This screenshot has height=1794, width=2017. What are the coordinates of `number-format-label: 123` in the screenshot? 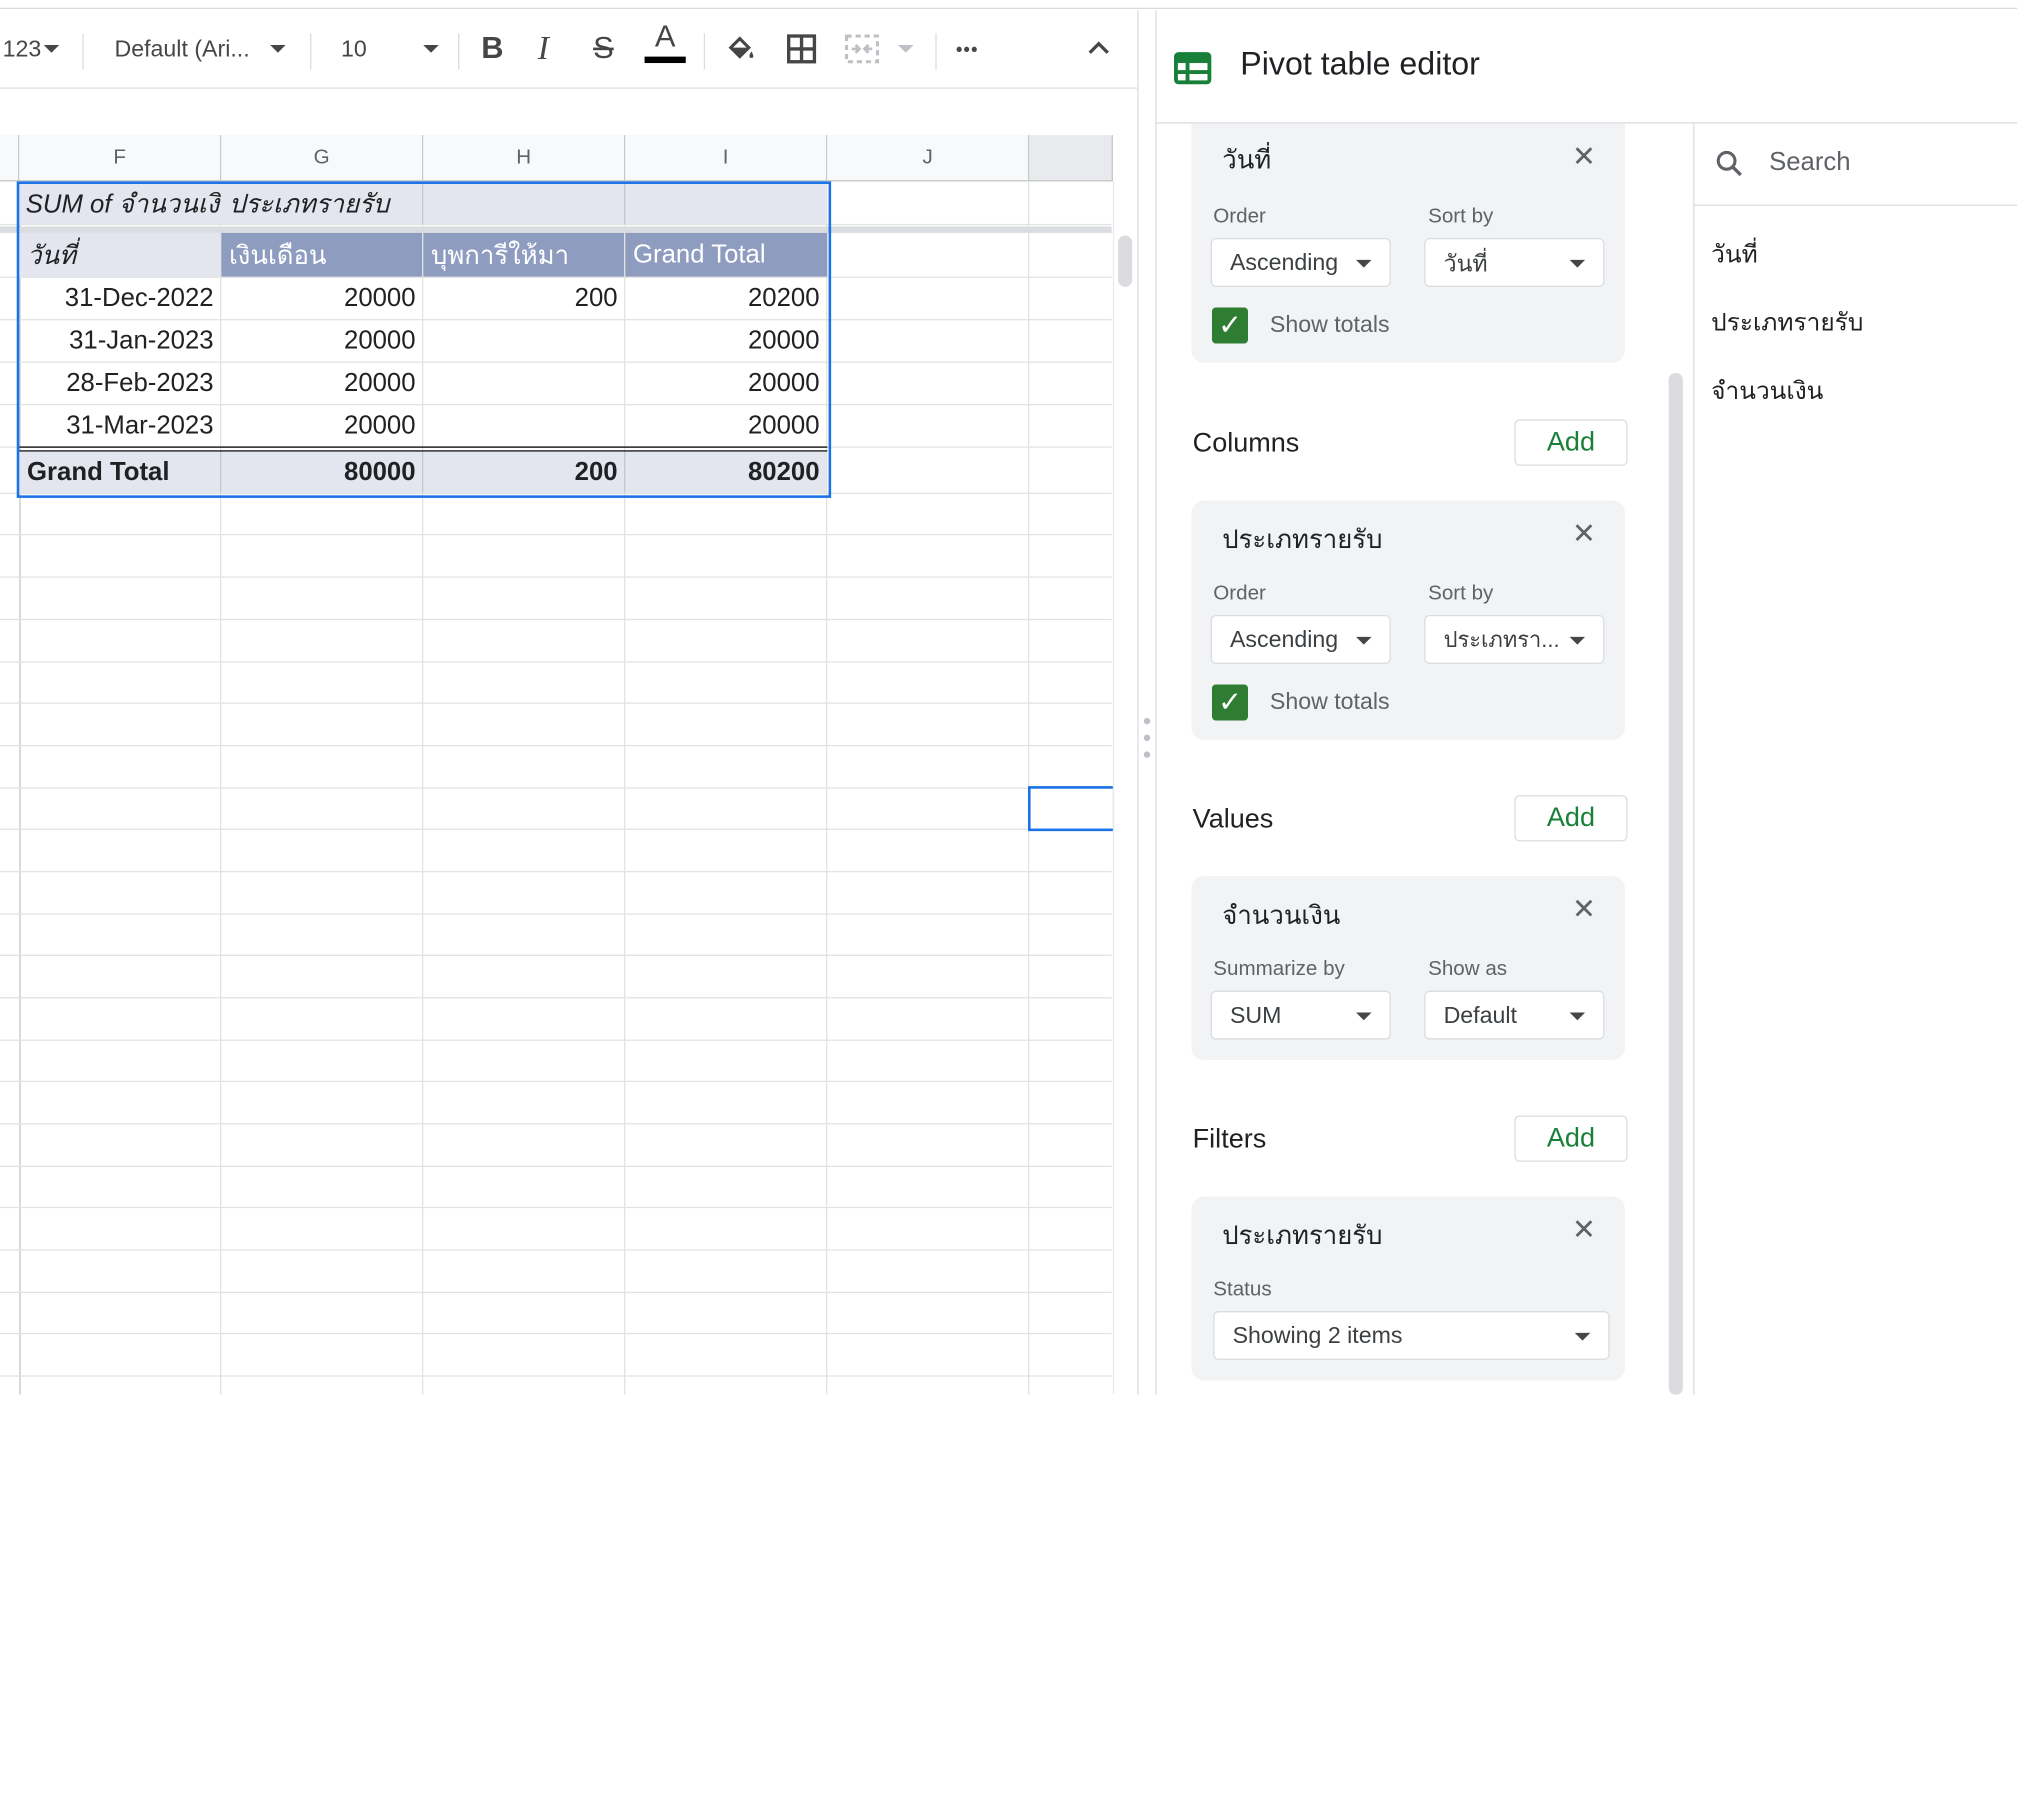 It's located at (22, 48).